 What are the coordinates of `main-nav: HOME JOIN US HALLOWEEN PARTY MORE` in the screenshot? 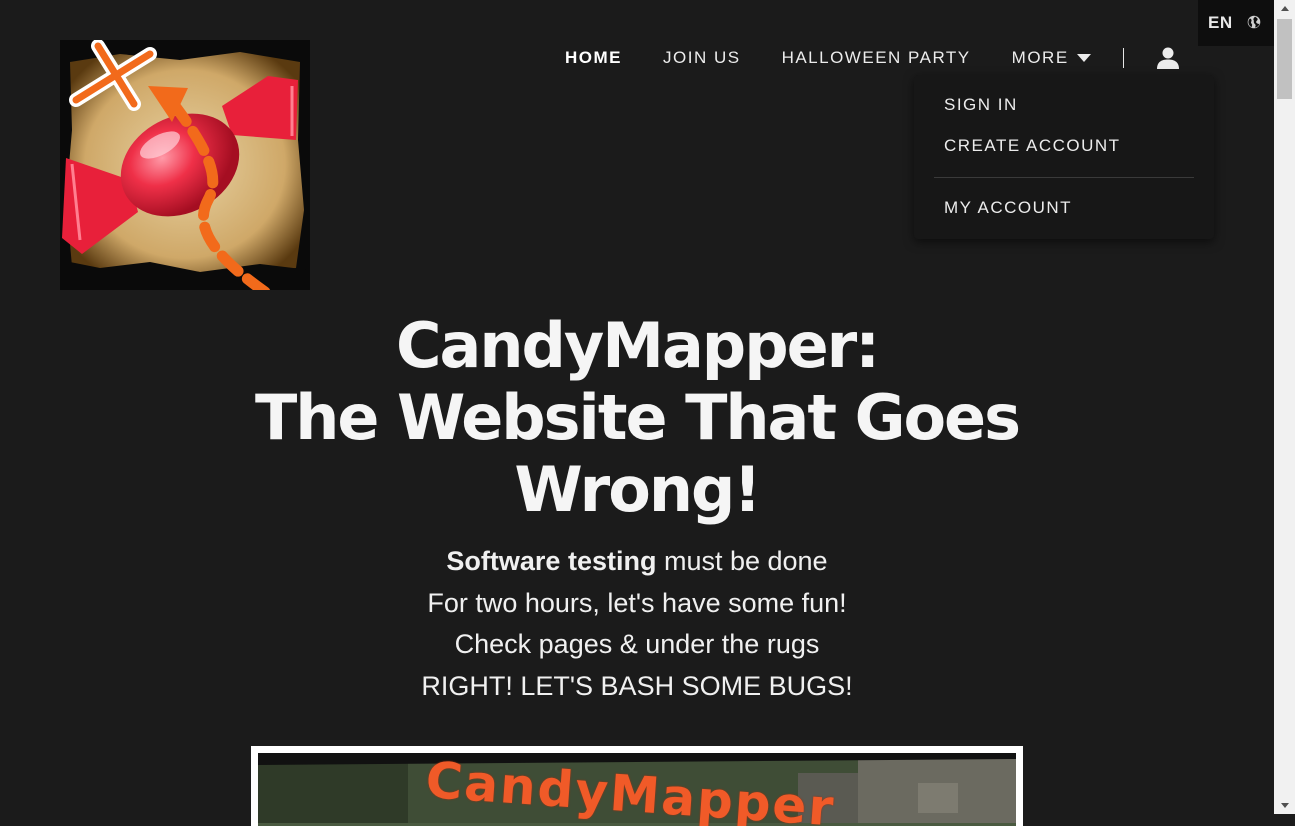 It's located at (872, 58).